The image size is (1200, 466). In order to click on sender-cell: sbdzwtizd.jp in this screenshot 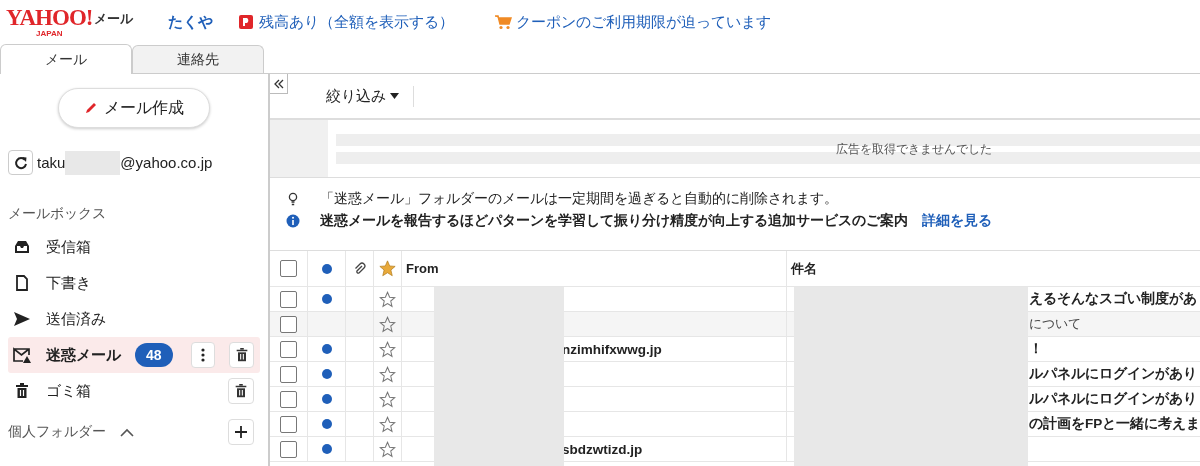, I will do `click(602, 449)`.